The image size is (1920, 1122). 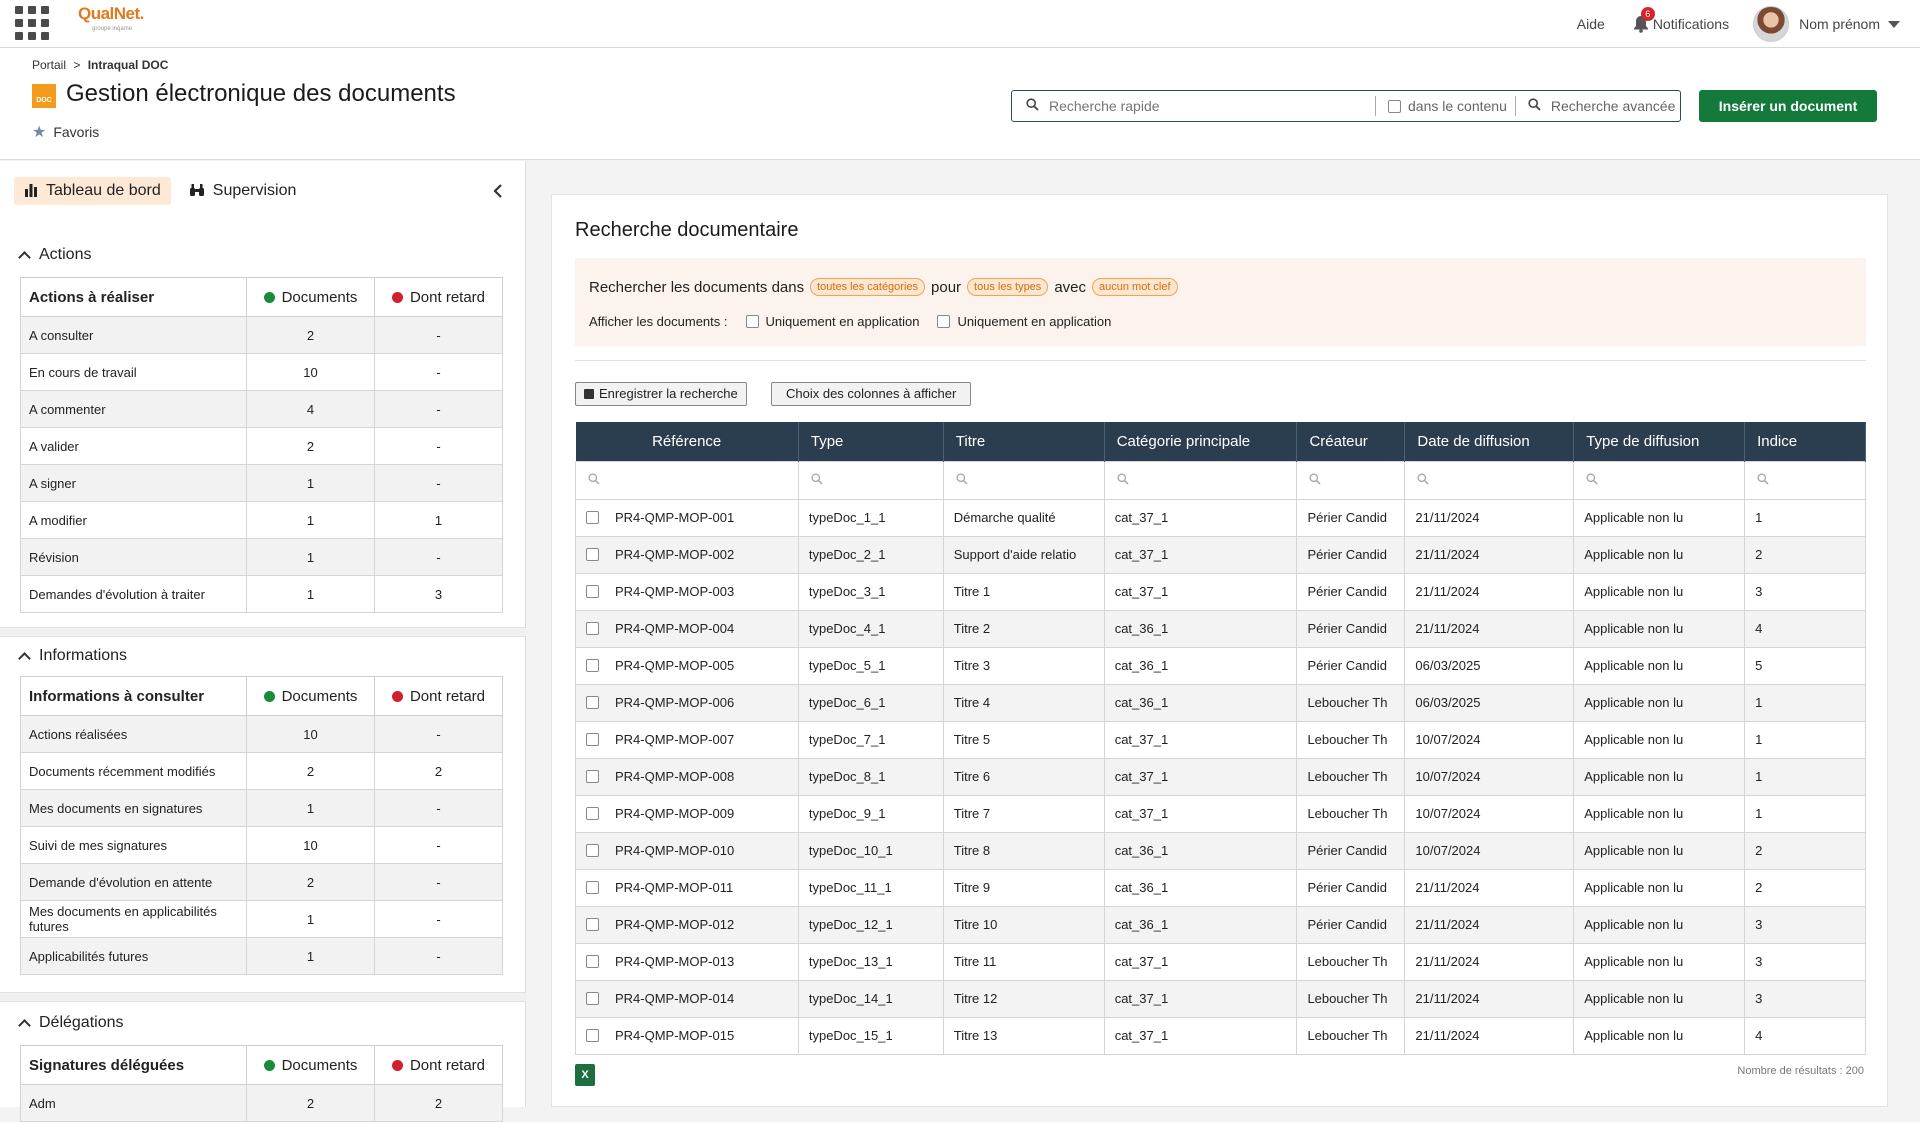 What do you see at coordinates (687, 441) in the screenshot?
I see `column-header-reference: Référence` at bounding box center [687, 441].